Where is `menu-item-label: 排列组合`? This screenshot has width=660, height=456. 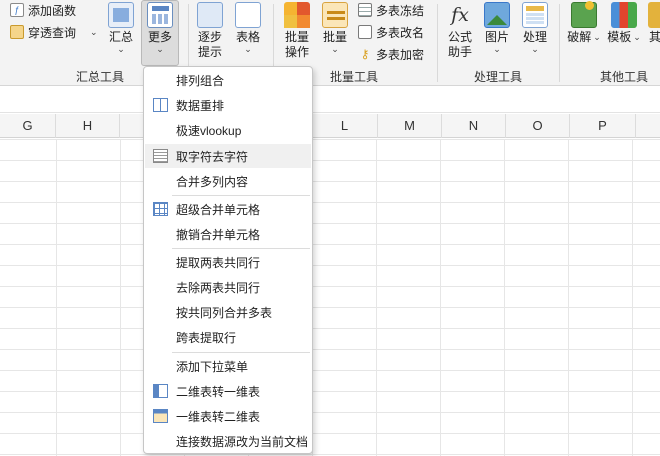
menu-item-label: 排列组合 is located at coordinates (200, 80).